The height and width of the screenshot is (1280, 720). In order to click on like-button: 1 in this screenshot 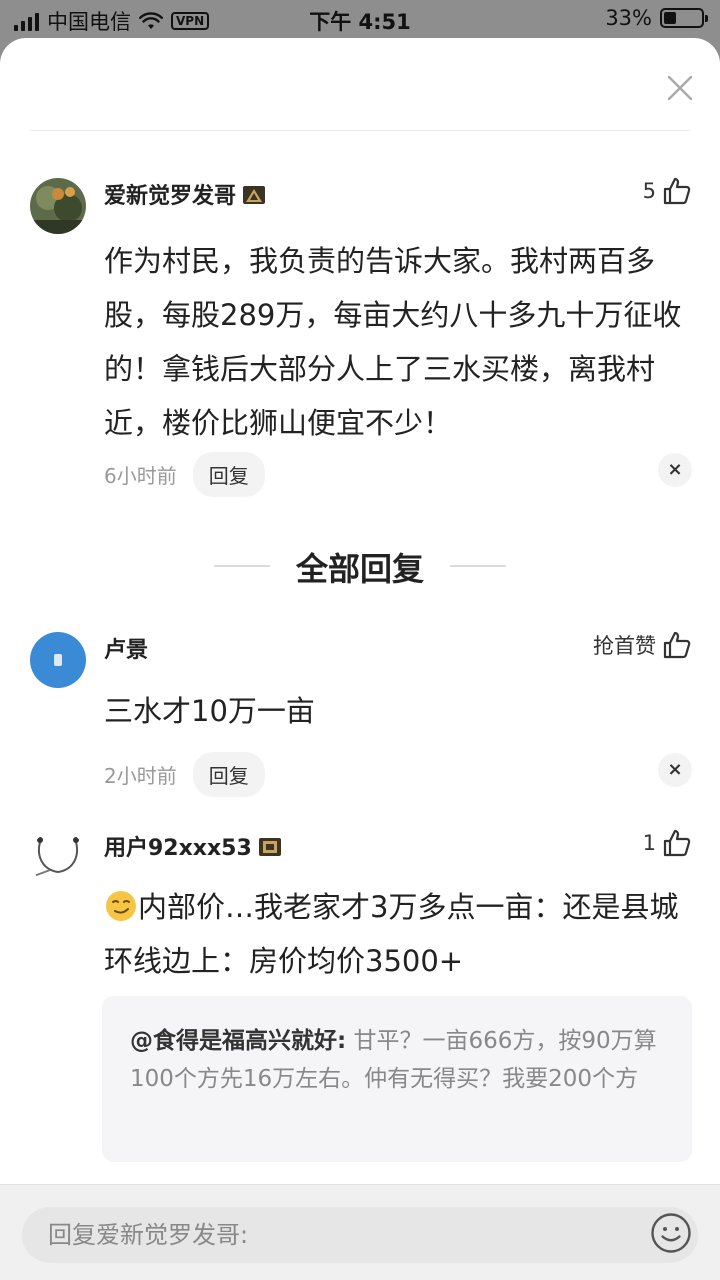, I will do `click(667, 843)`.